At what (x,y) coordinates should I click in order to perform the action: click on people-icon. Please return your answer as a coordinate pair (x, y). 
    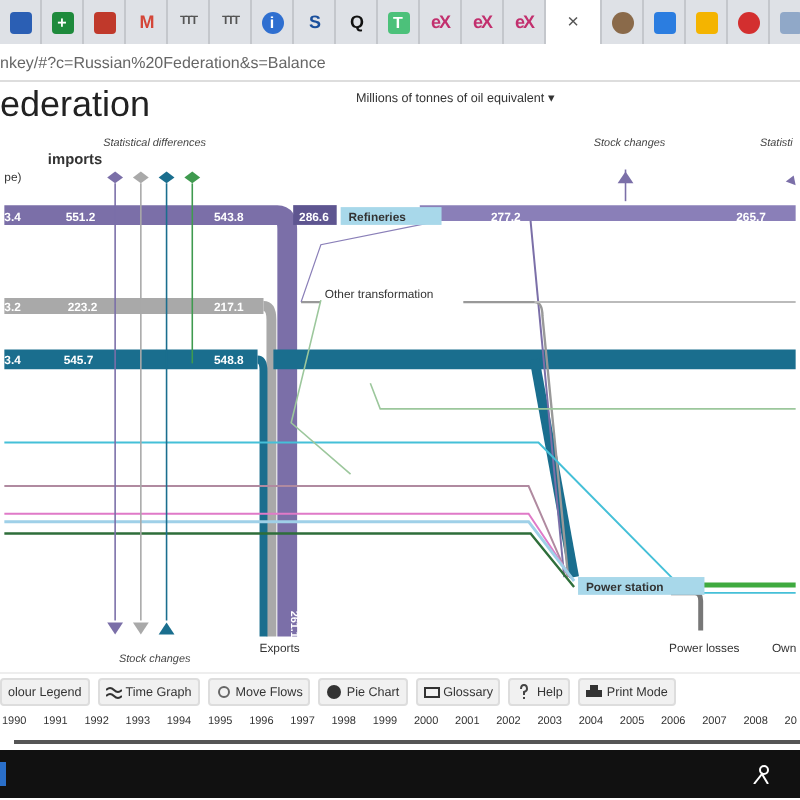
    Looking at the image, I should click on (762, 774).